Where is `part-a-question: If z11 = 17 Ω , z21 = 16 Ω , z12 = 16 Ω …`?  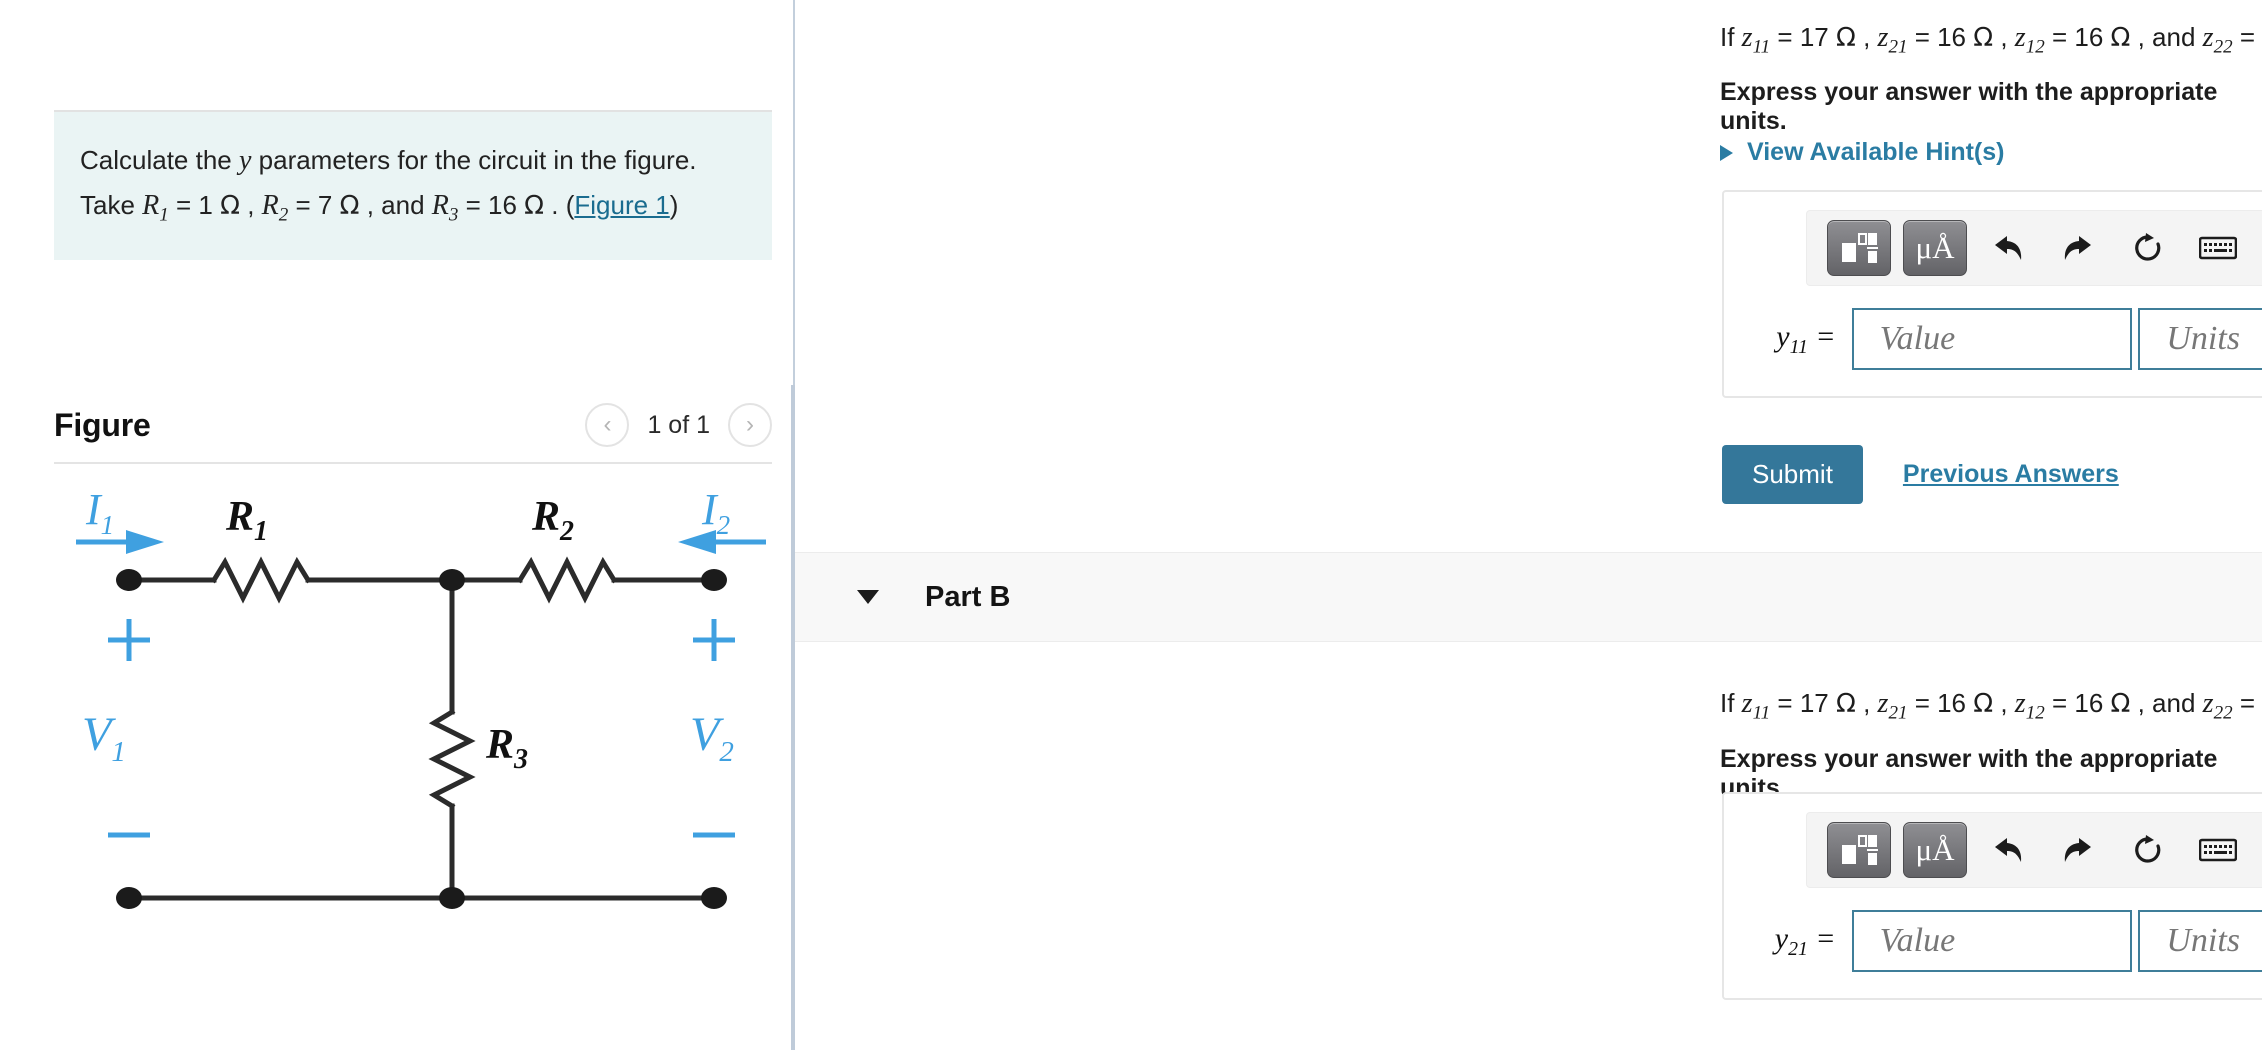
part-a-question: If z11 = 17 Ω , z21 = 16 Ω , z12 = 16 Ω … is located at coordinates (1991, 40).